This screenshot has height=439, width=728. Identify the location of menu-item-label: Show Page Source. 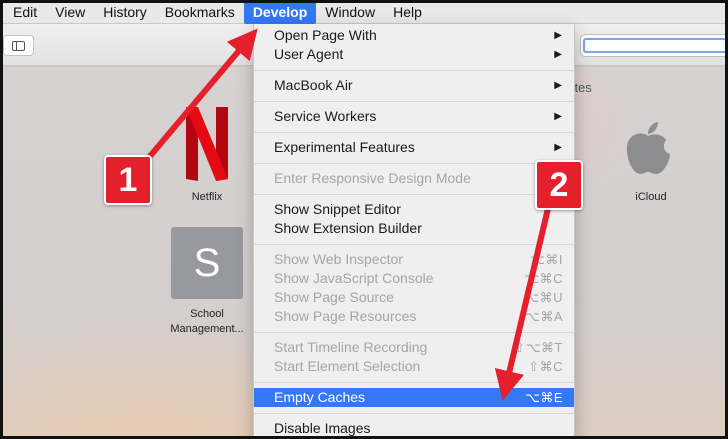
(334, 297).